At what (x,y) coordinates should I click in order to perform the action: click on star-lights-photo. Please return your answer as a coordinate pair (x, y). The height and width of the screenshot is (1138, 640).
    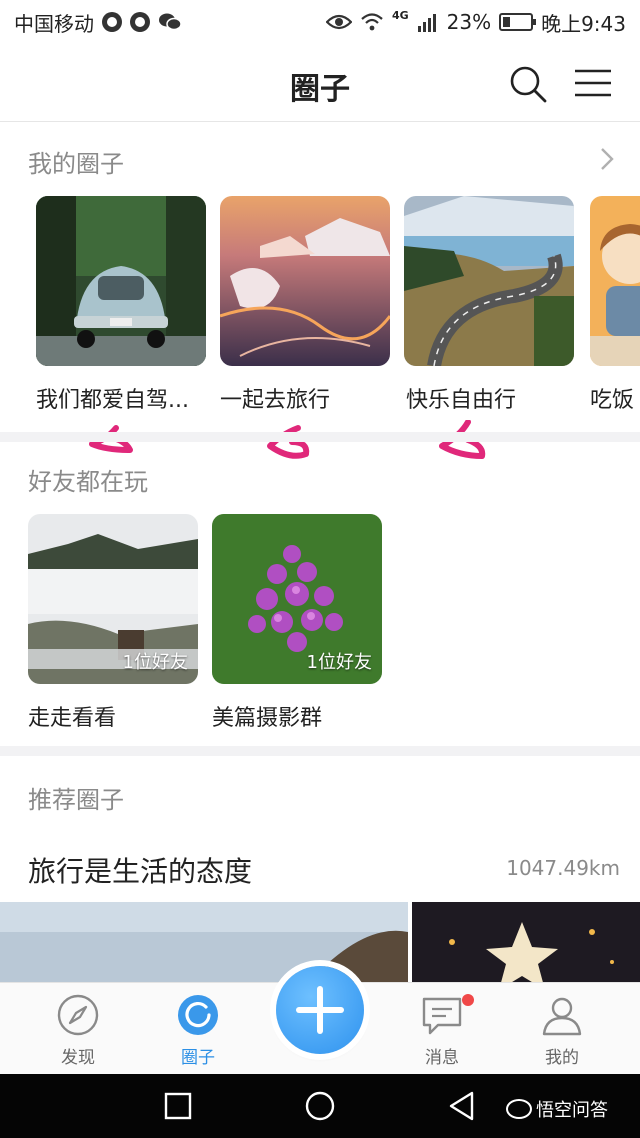
    Looking at the image, I should click on (526, 947).